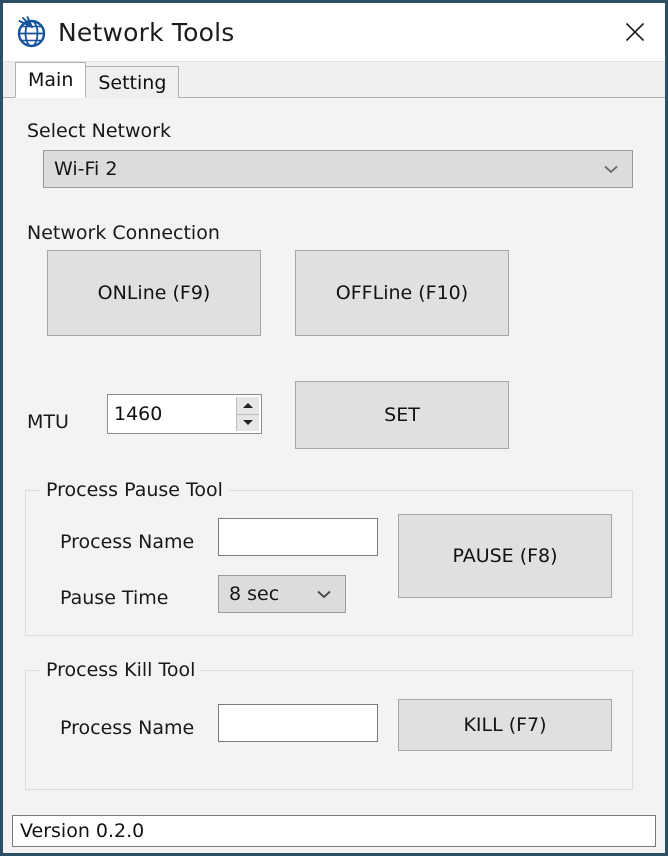 Image resolution: width=668 pixels, height=856 pixels. I want to click on process-kill-tool-group: Process Kill Tool Process Name KILL (F7), so click(329, 724).